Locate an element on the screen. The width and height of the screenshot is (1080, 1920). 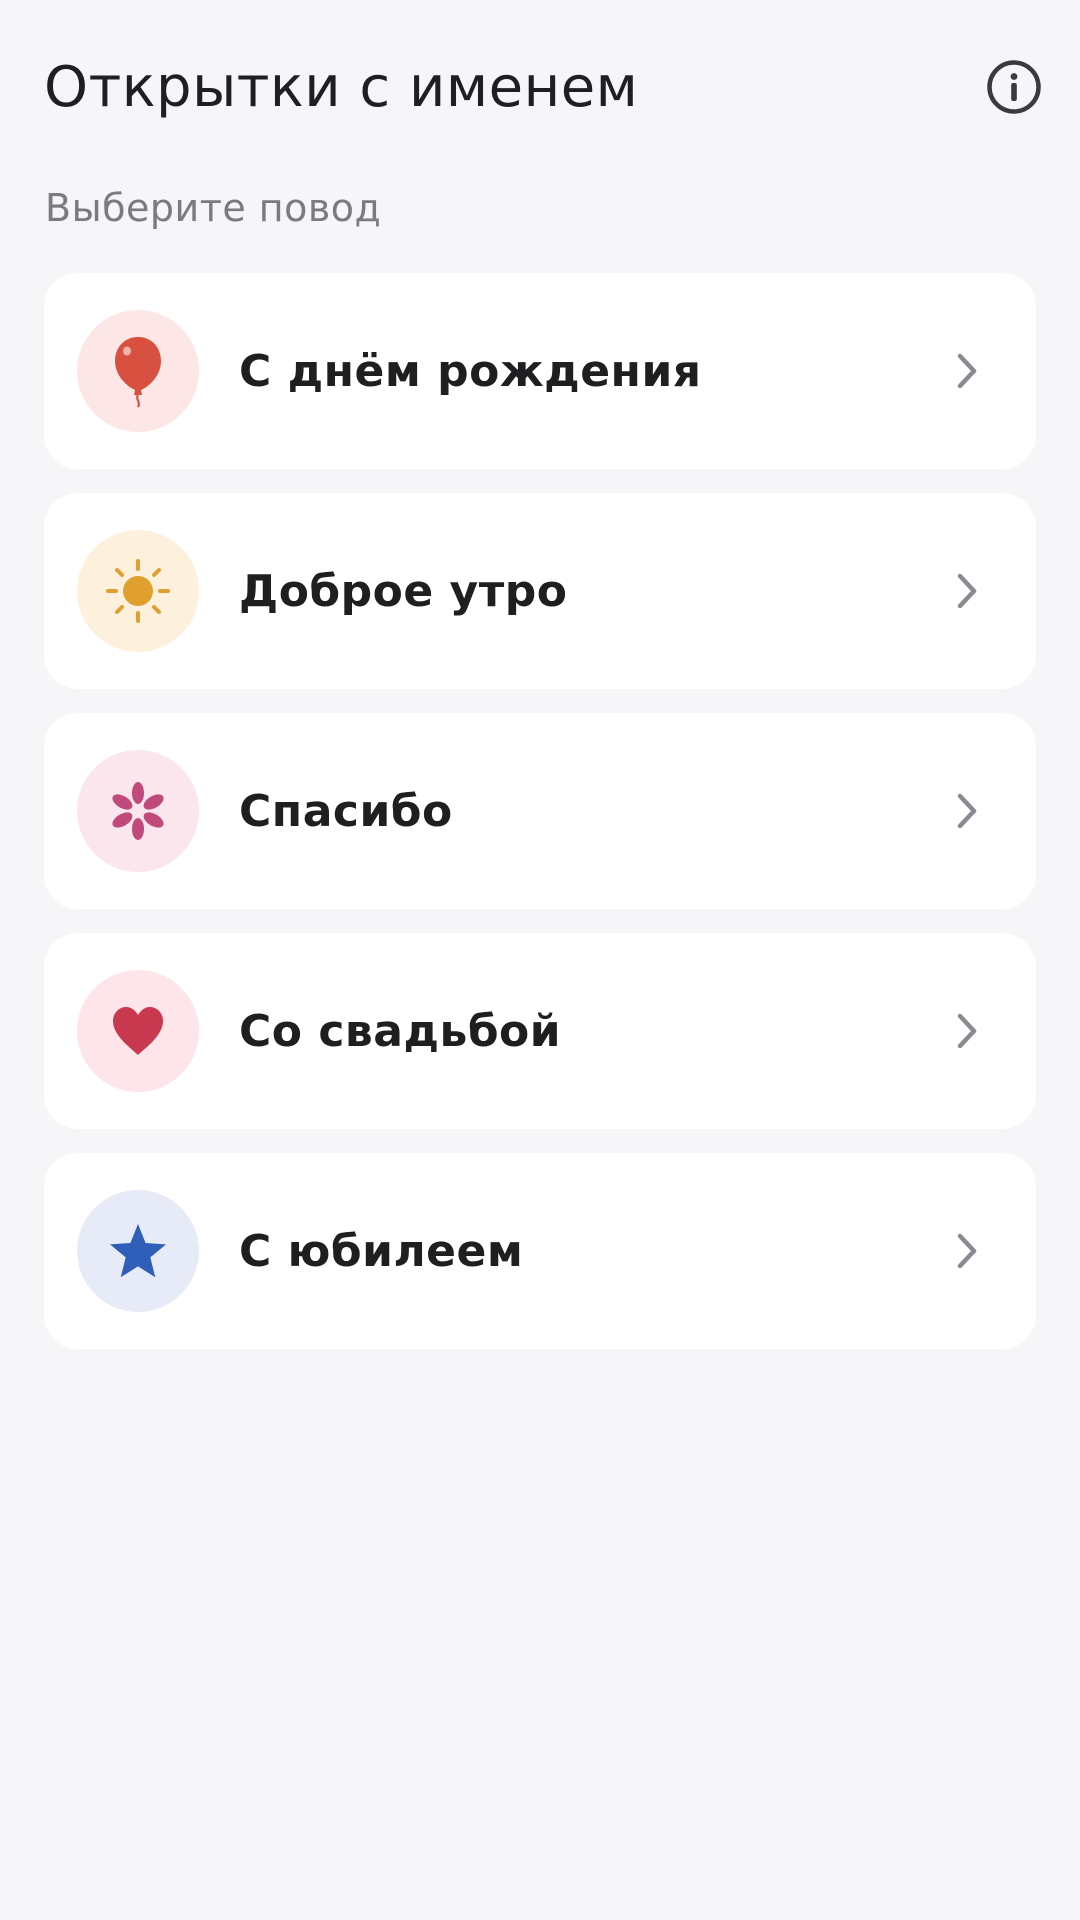
star-icon is located at coordinates (138, 1251).